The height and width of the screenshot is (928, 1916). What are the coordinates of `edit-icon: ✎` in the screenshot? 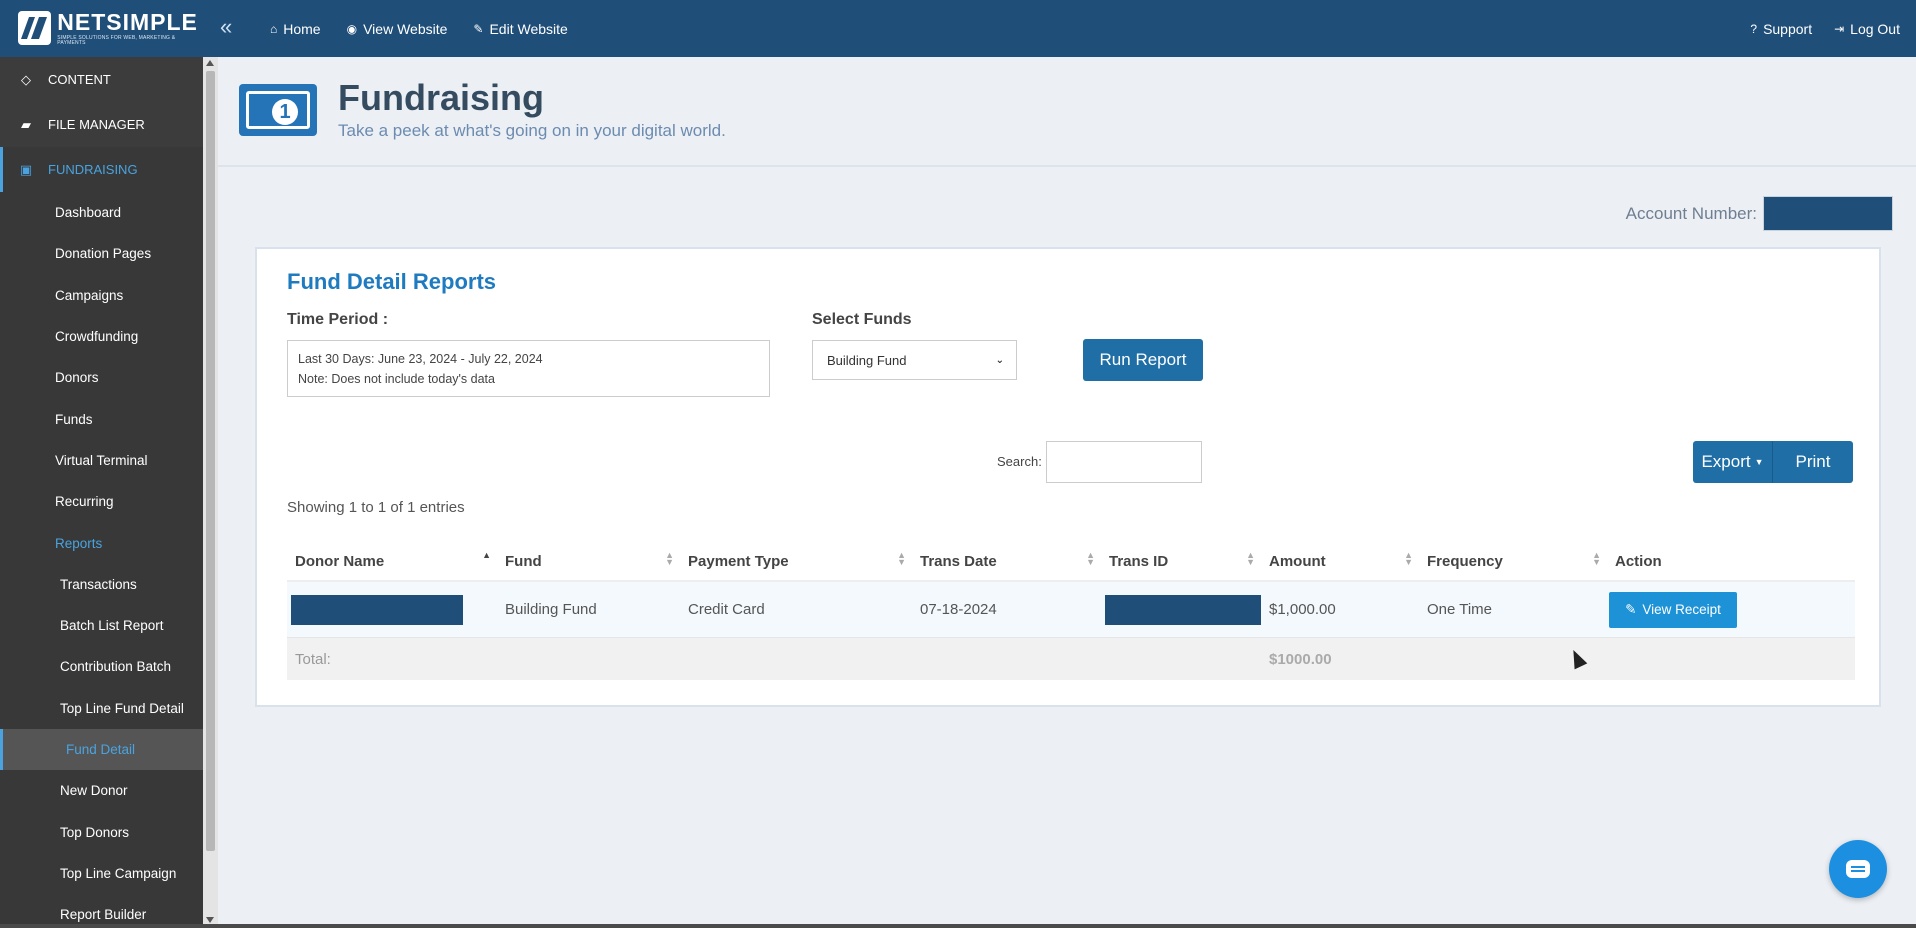 It's located at (478, 28).